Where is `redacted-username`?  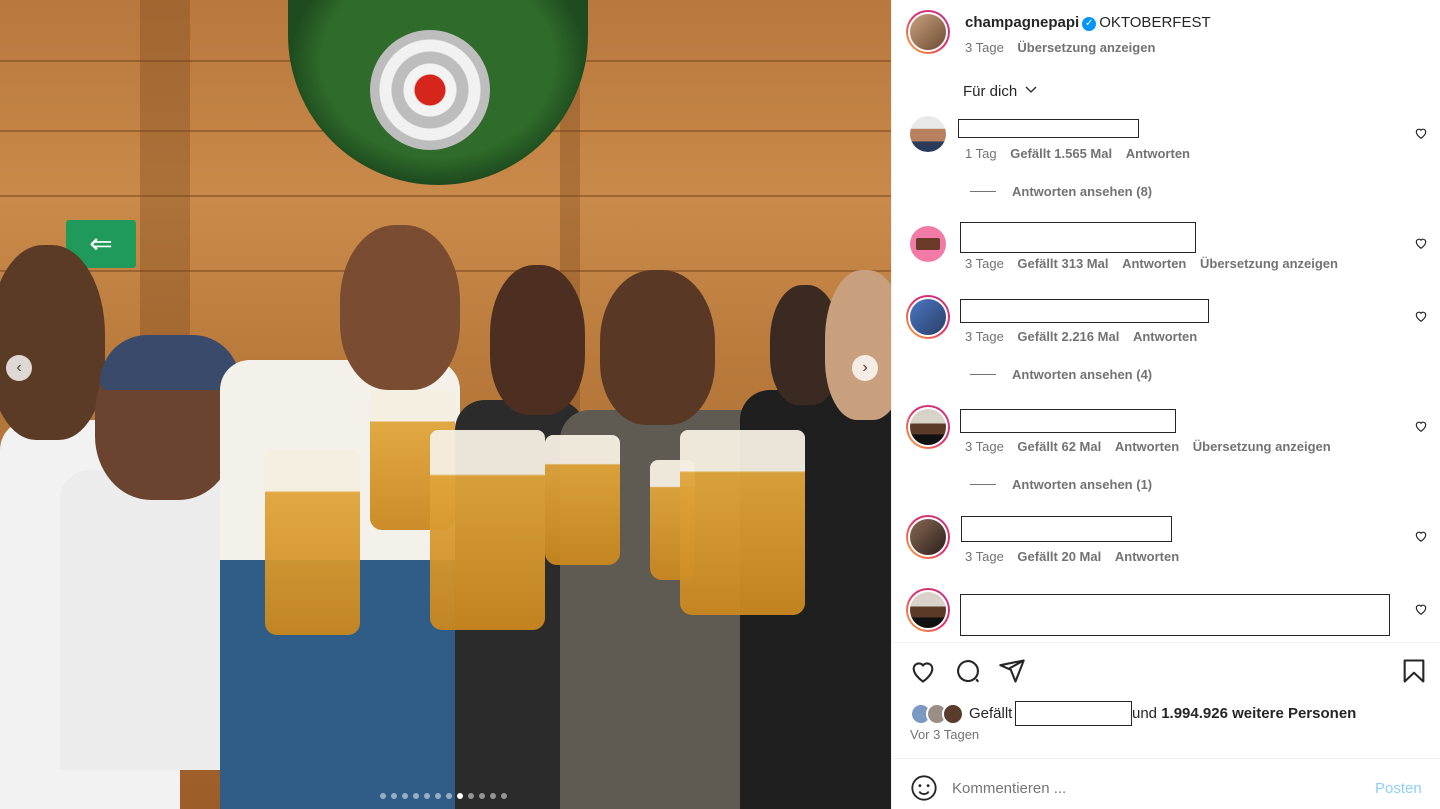
redacted-username is located at coordinates (1073, 713).